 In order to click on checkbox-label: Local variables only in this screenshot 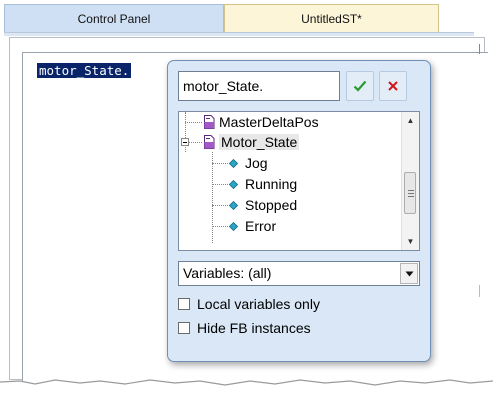, I will do `click(258, 304)`.